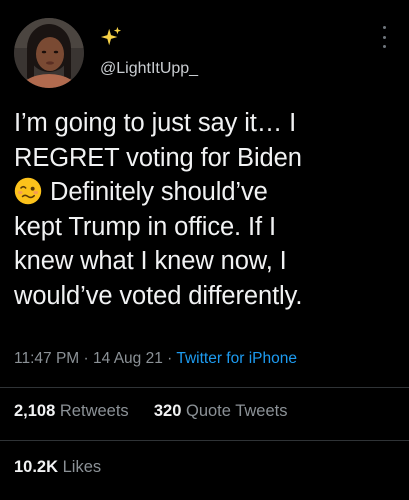  I want to click on likes-row: 10.2K Likes, so click(57, 467).